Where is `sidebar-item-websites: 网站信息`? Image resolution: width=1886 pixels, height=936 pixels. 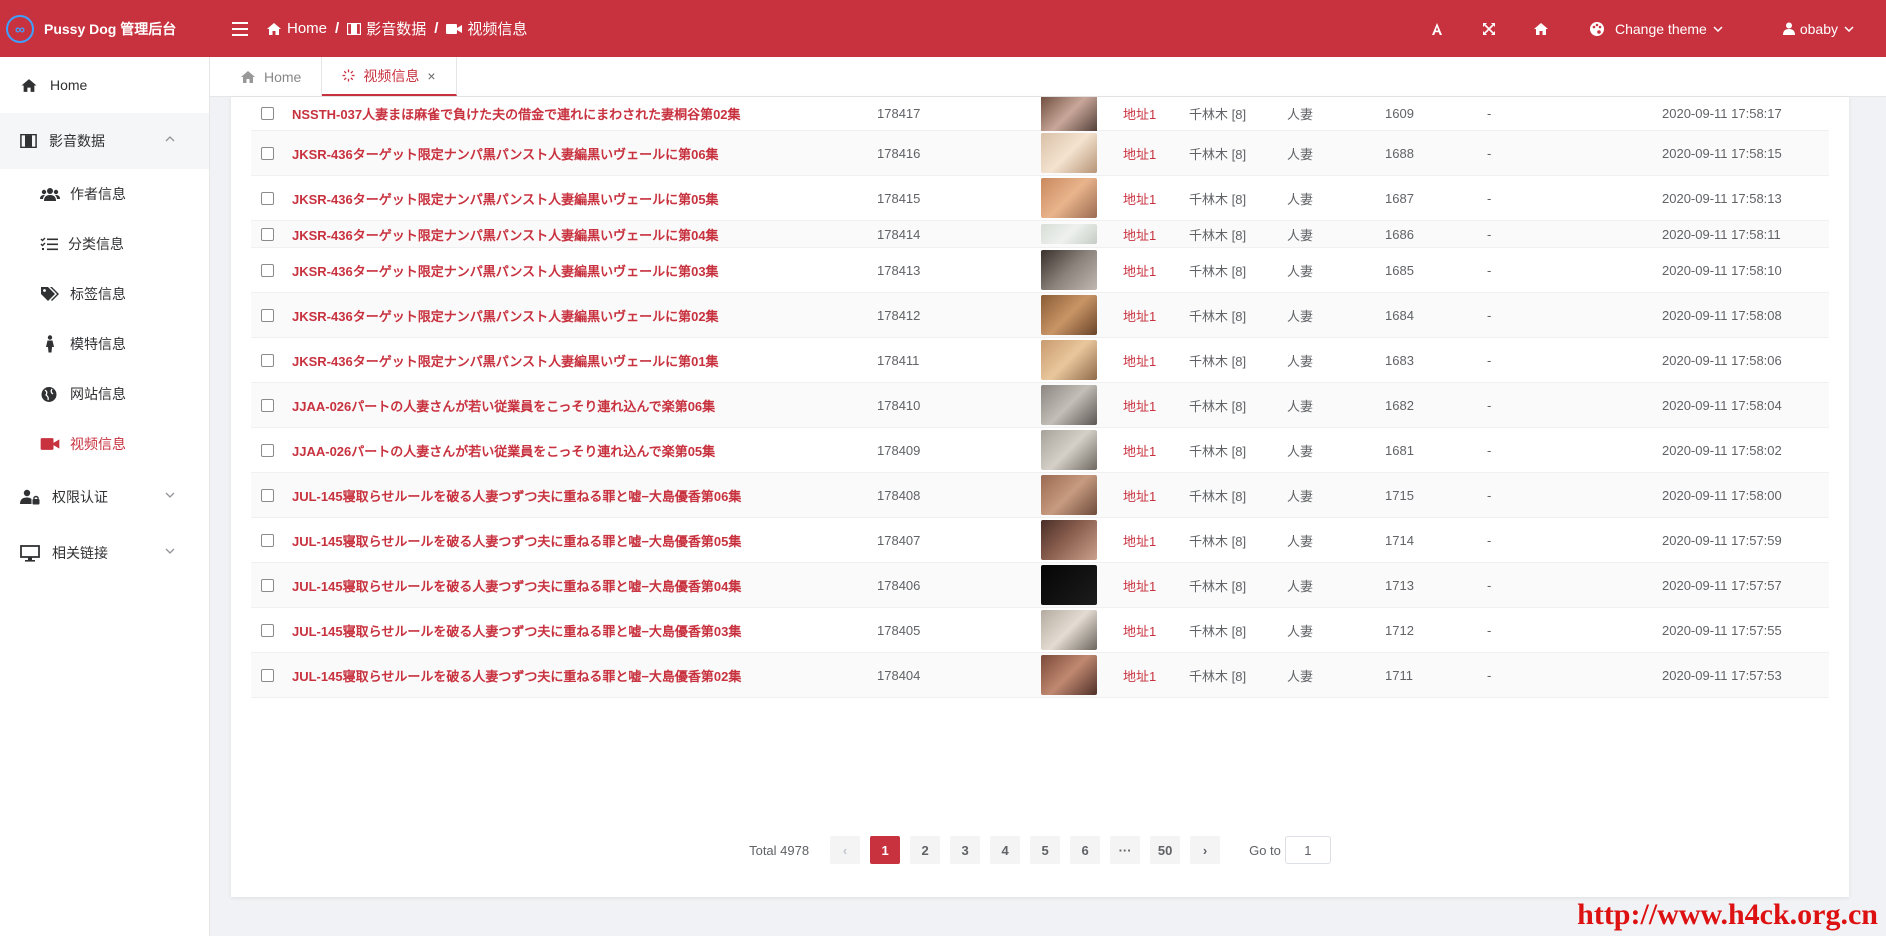
sidebar-item-websites: 网站信息 is located at coordinates (104, 394).